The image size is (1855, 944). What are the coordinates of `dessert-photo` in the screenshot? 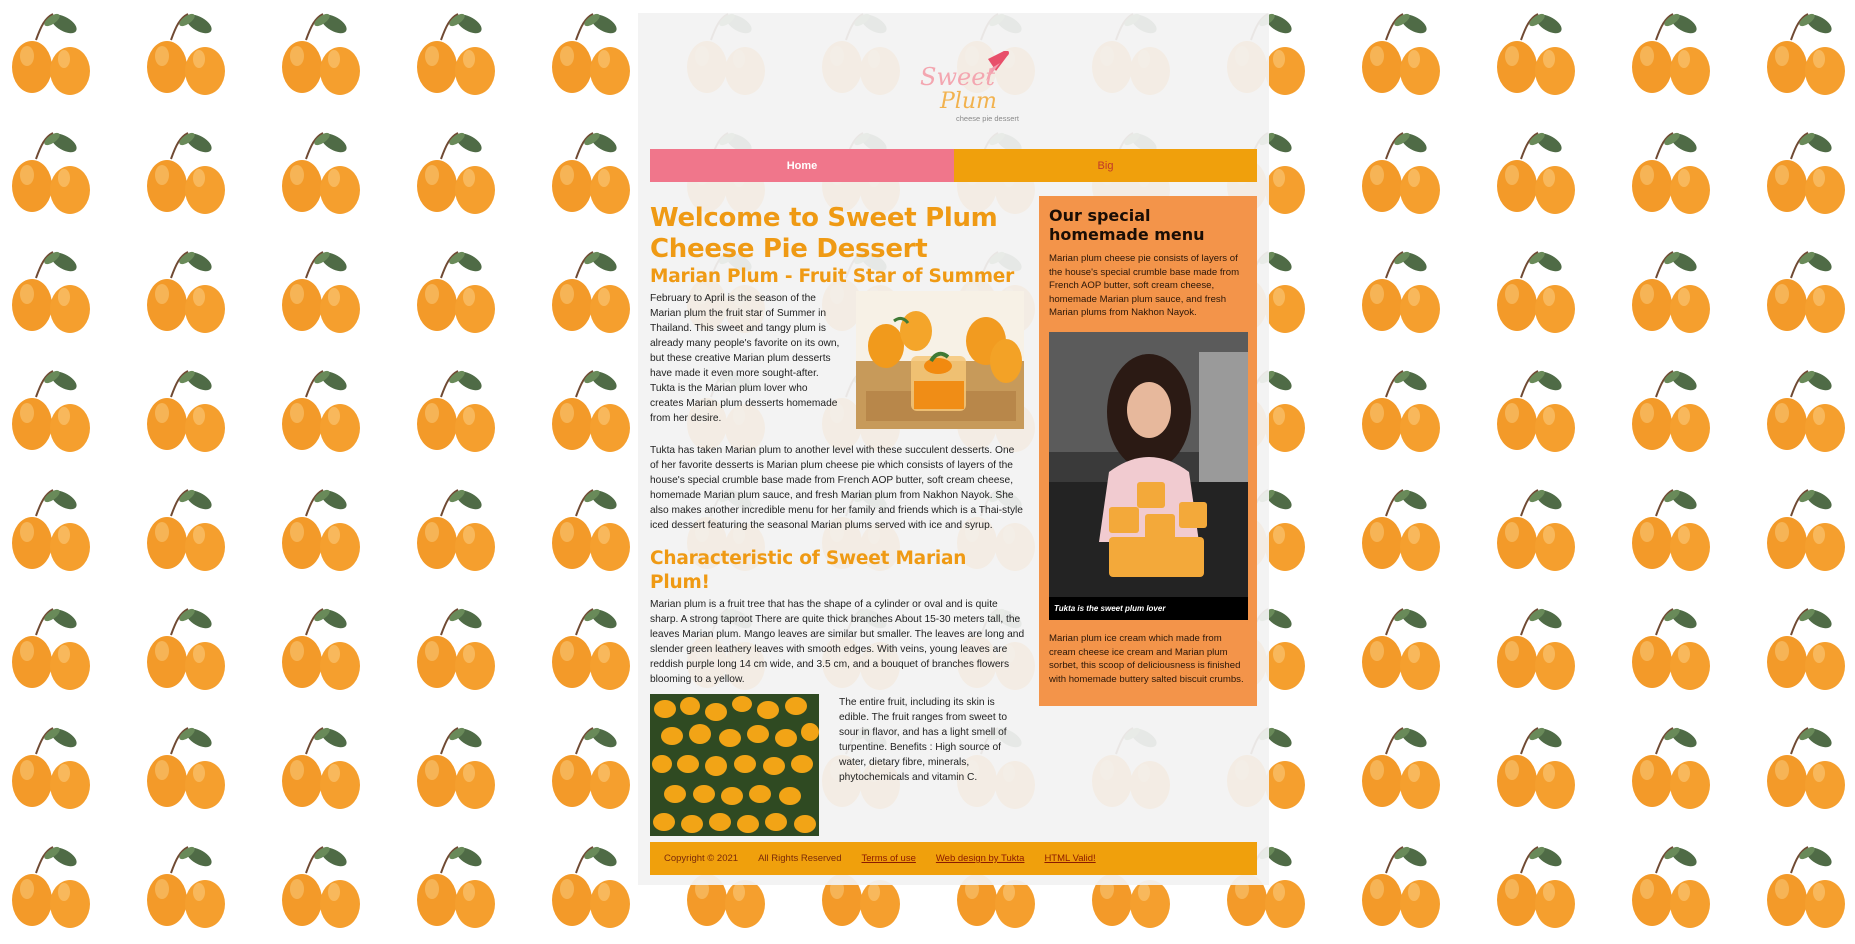 It's located at (940, 360).